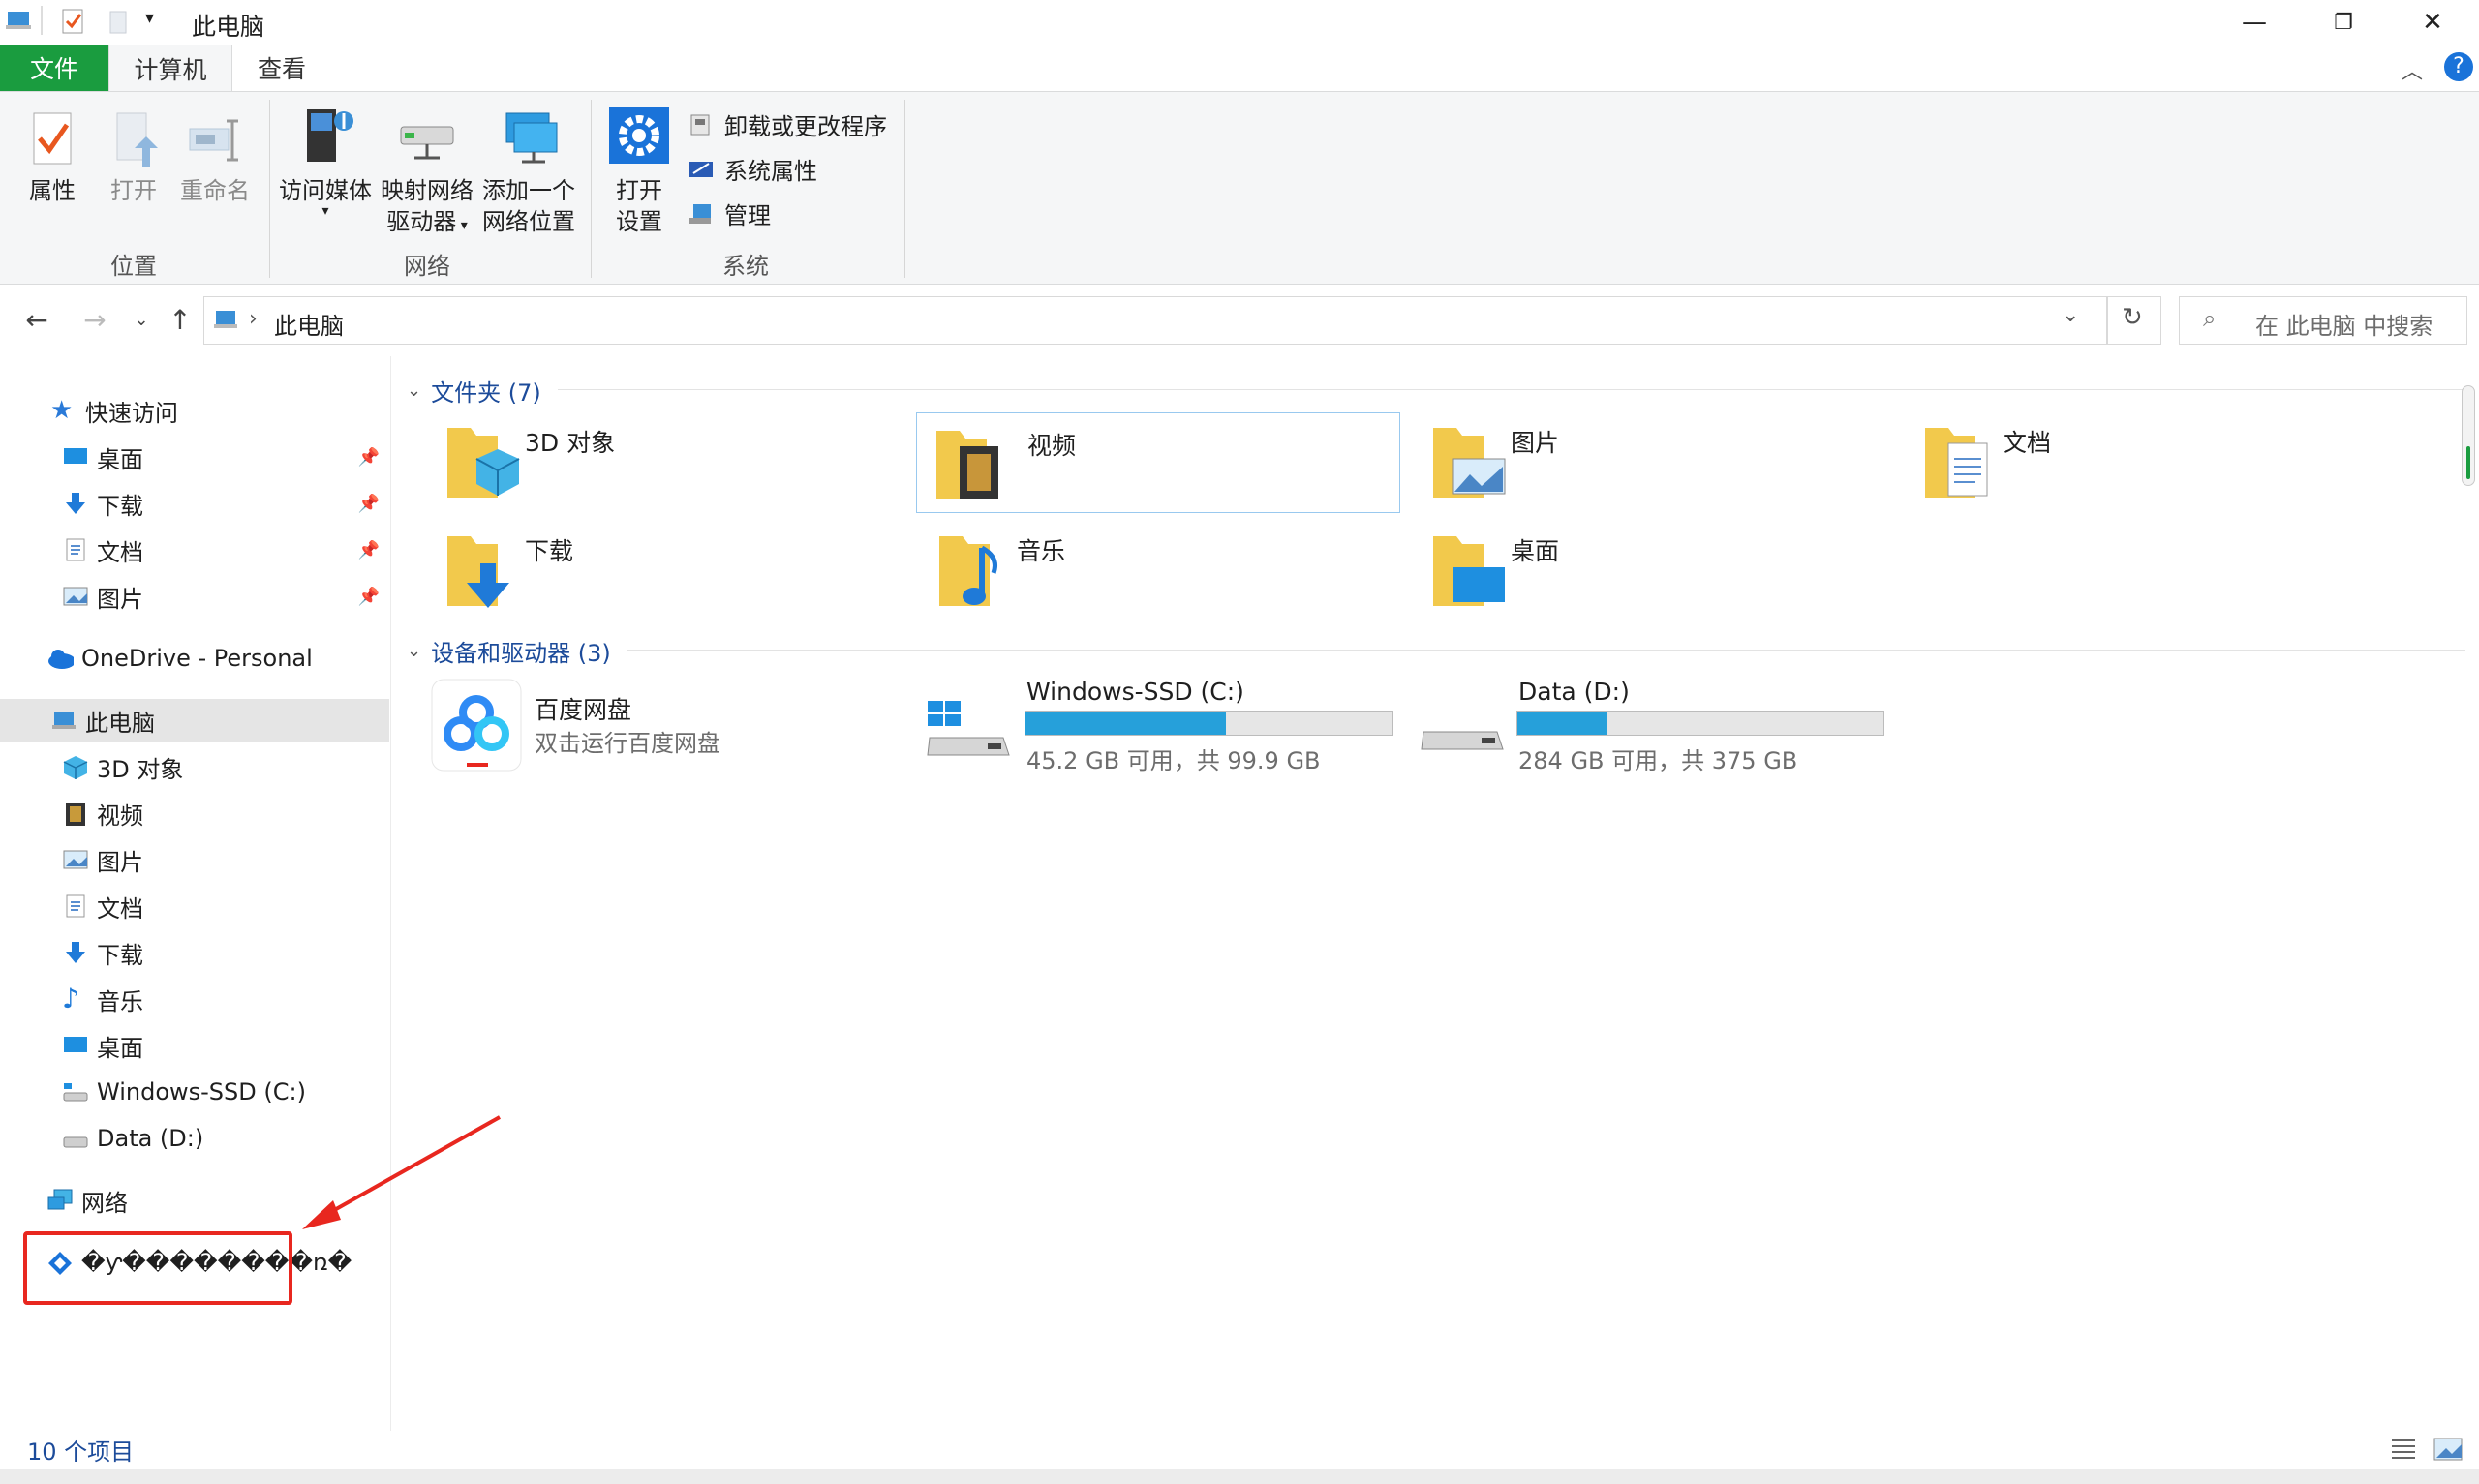 The image size is (2479, 1484). Describe the element at coordinates (120, 599) in the screenshot. I see `sidebar-label: 图片` at that location.